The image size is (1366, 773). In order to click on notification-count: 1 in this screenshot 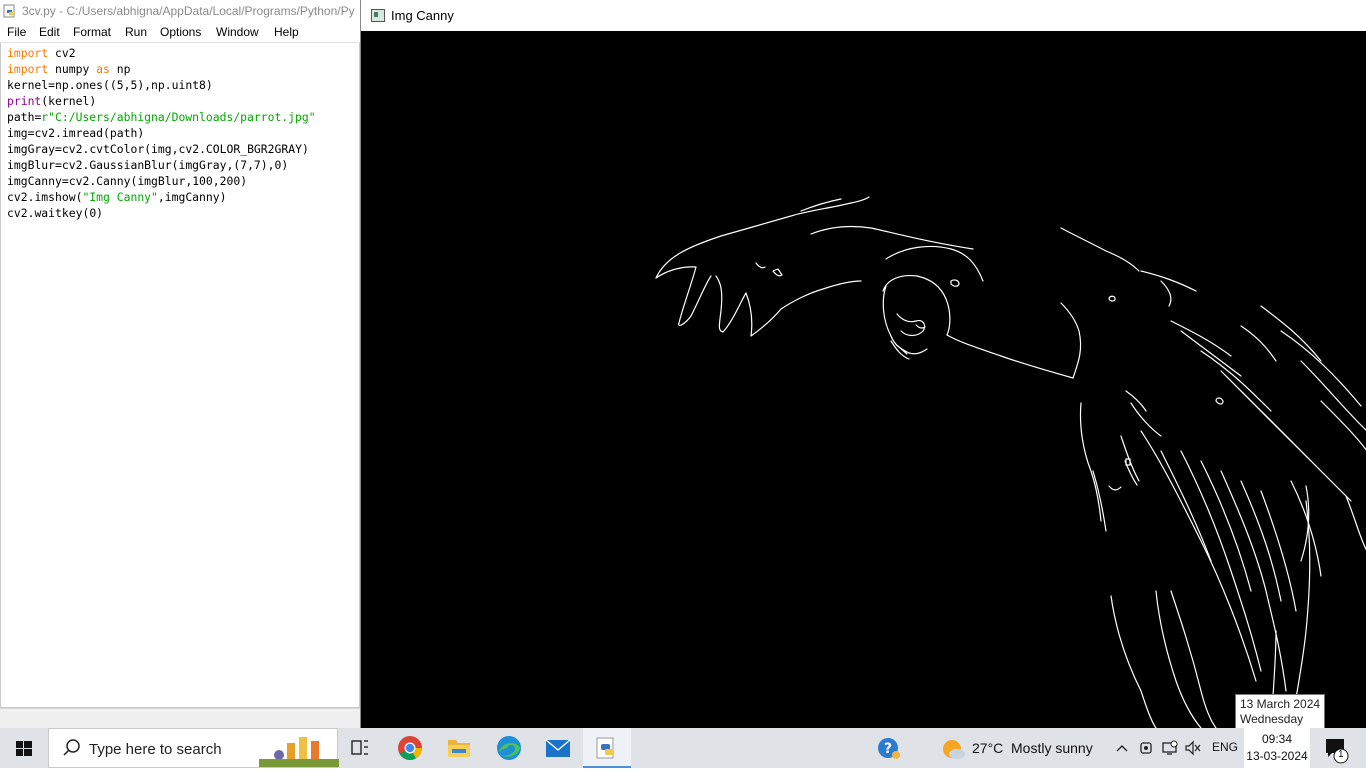, I will do `click(1341, 754)`.